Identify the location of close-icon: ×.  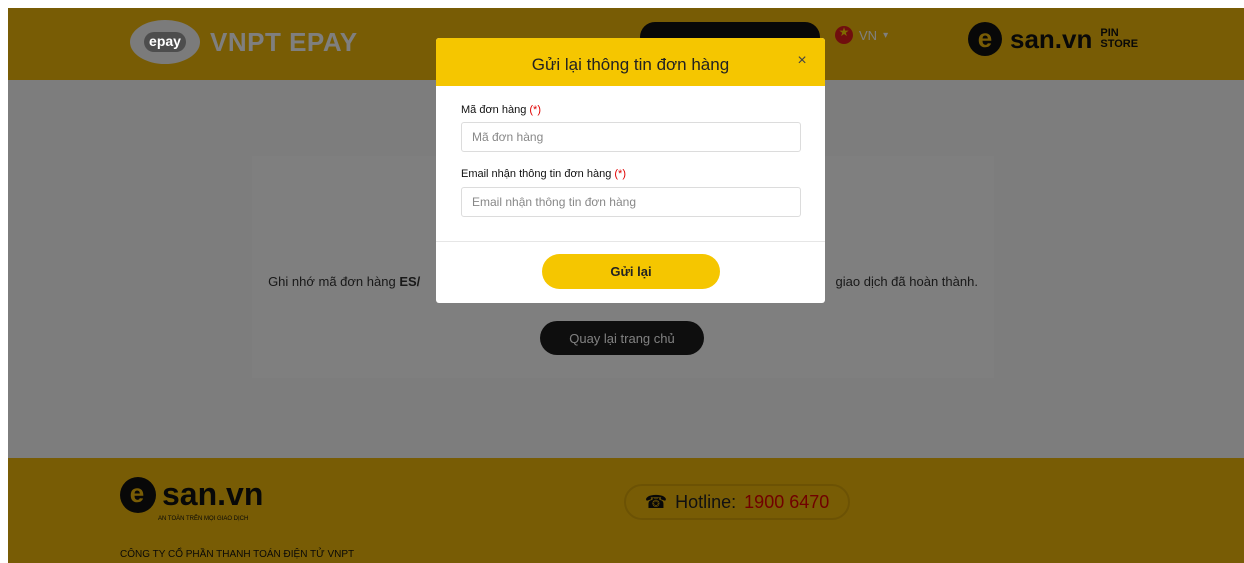
(802, 61).